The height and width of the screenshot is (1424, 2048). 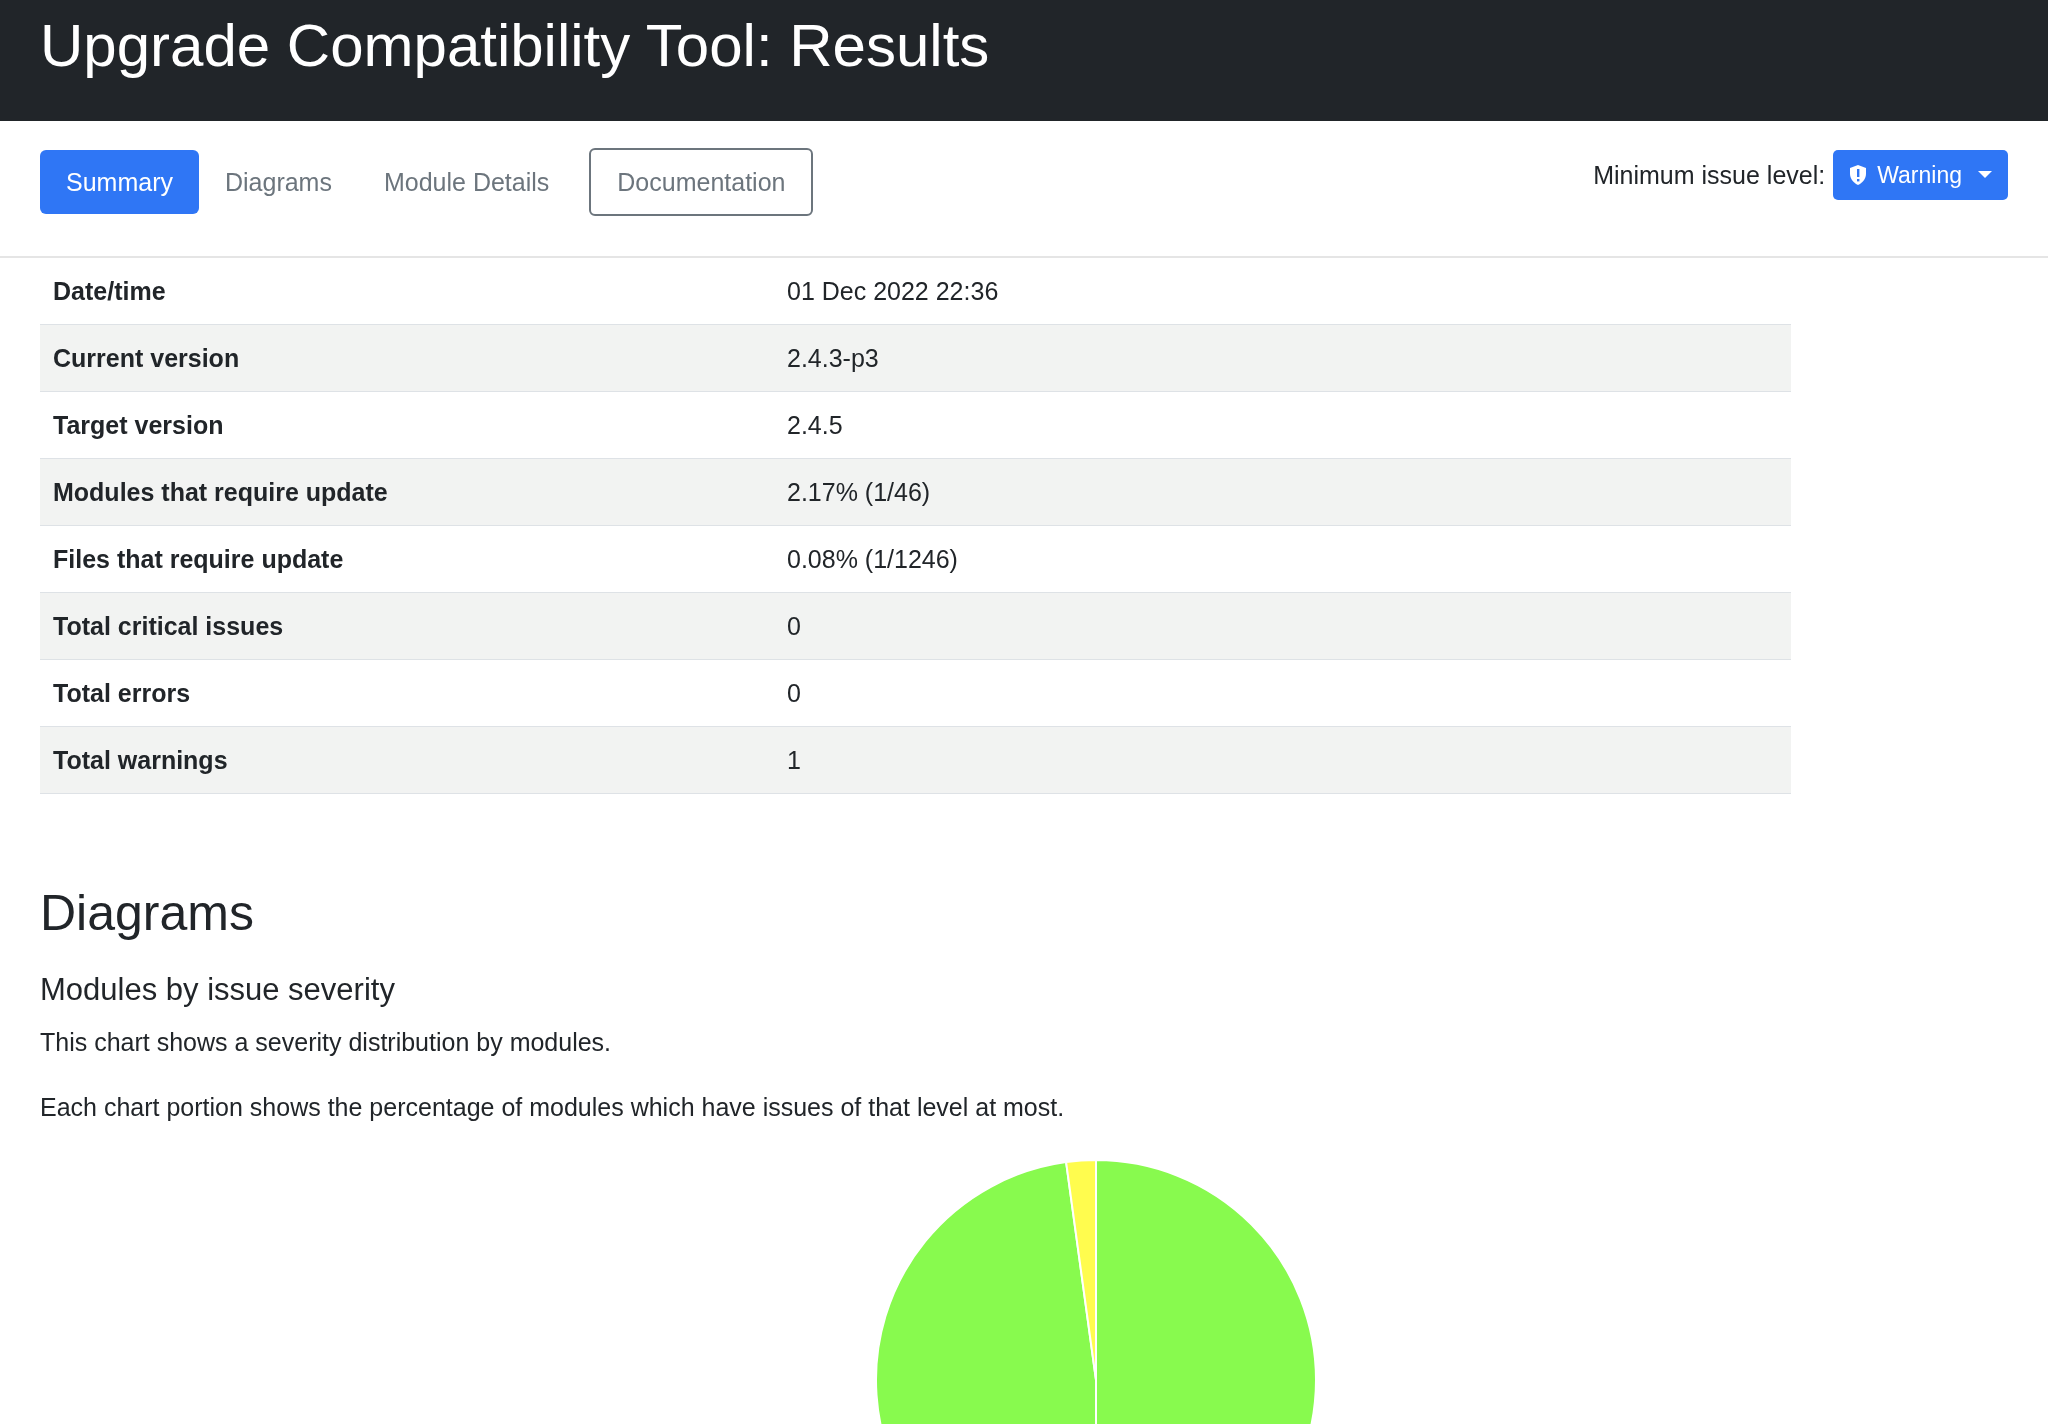 I want to click on summary-label: Date/time, so click(x=109, y=291).